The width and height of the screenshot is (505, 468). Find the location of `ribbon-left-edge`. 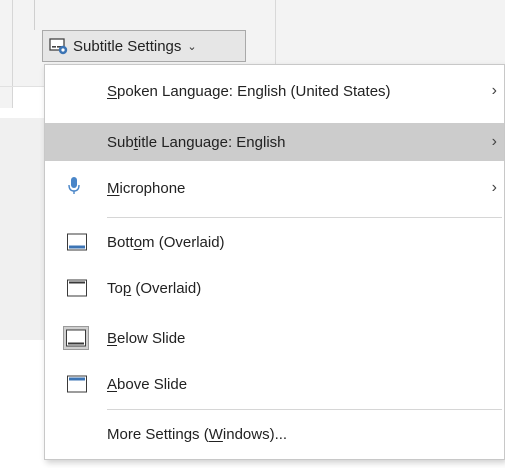

ribbon-left-edge is located at coordinates (6, 54).